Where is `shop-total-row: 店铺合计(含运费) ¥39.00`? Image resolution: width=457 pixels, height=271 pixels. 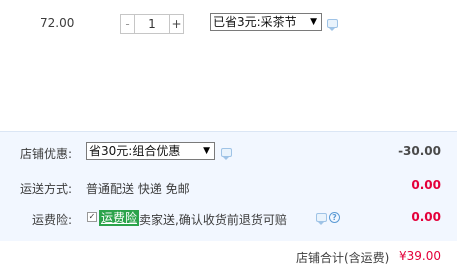
shop-total-row: 店铺合计(含运费) ¥39.00 is located at coordinates (228, 256).